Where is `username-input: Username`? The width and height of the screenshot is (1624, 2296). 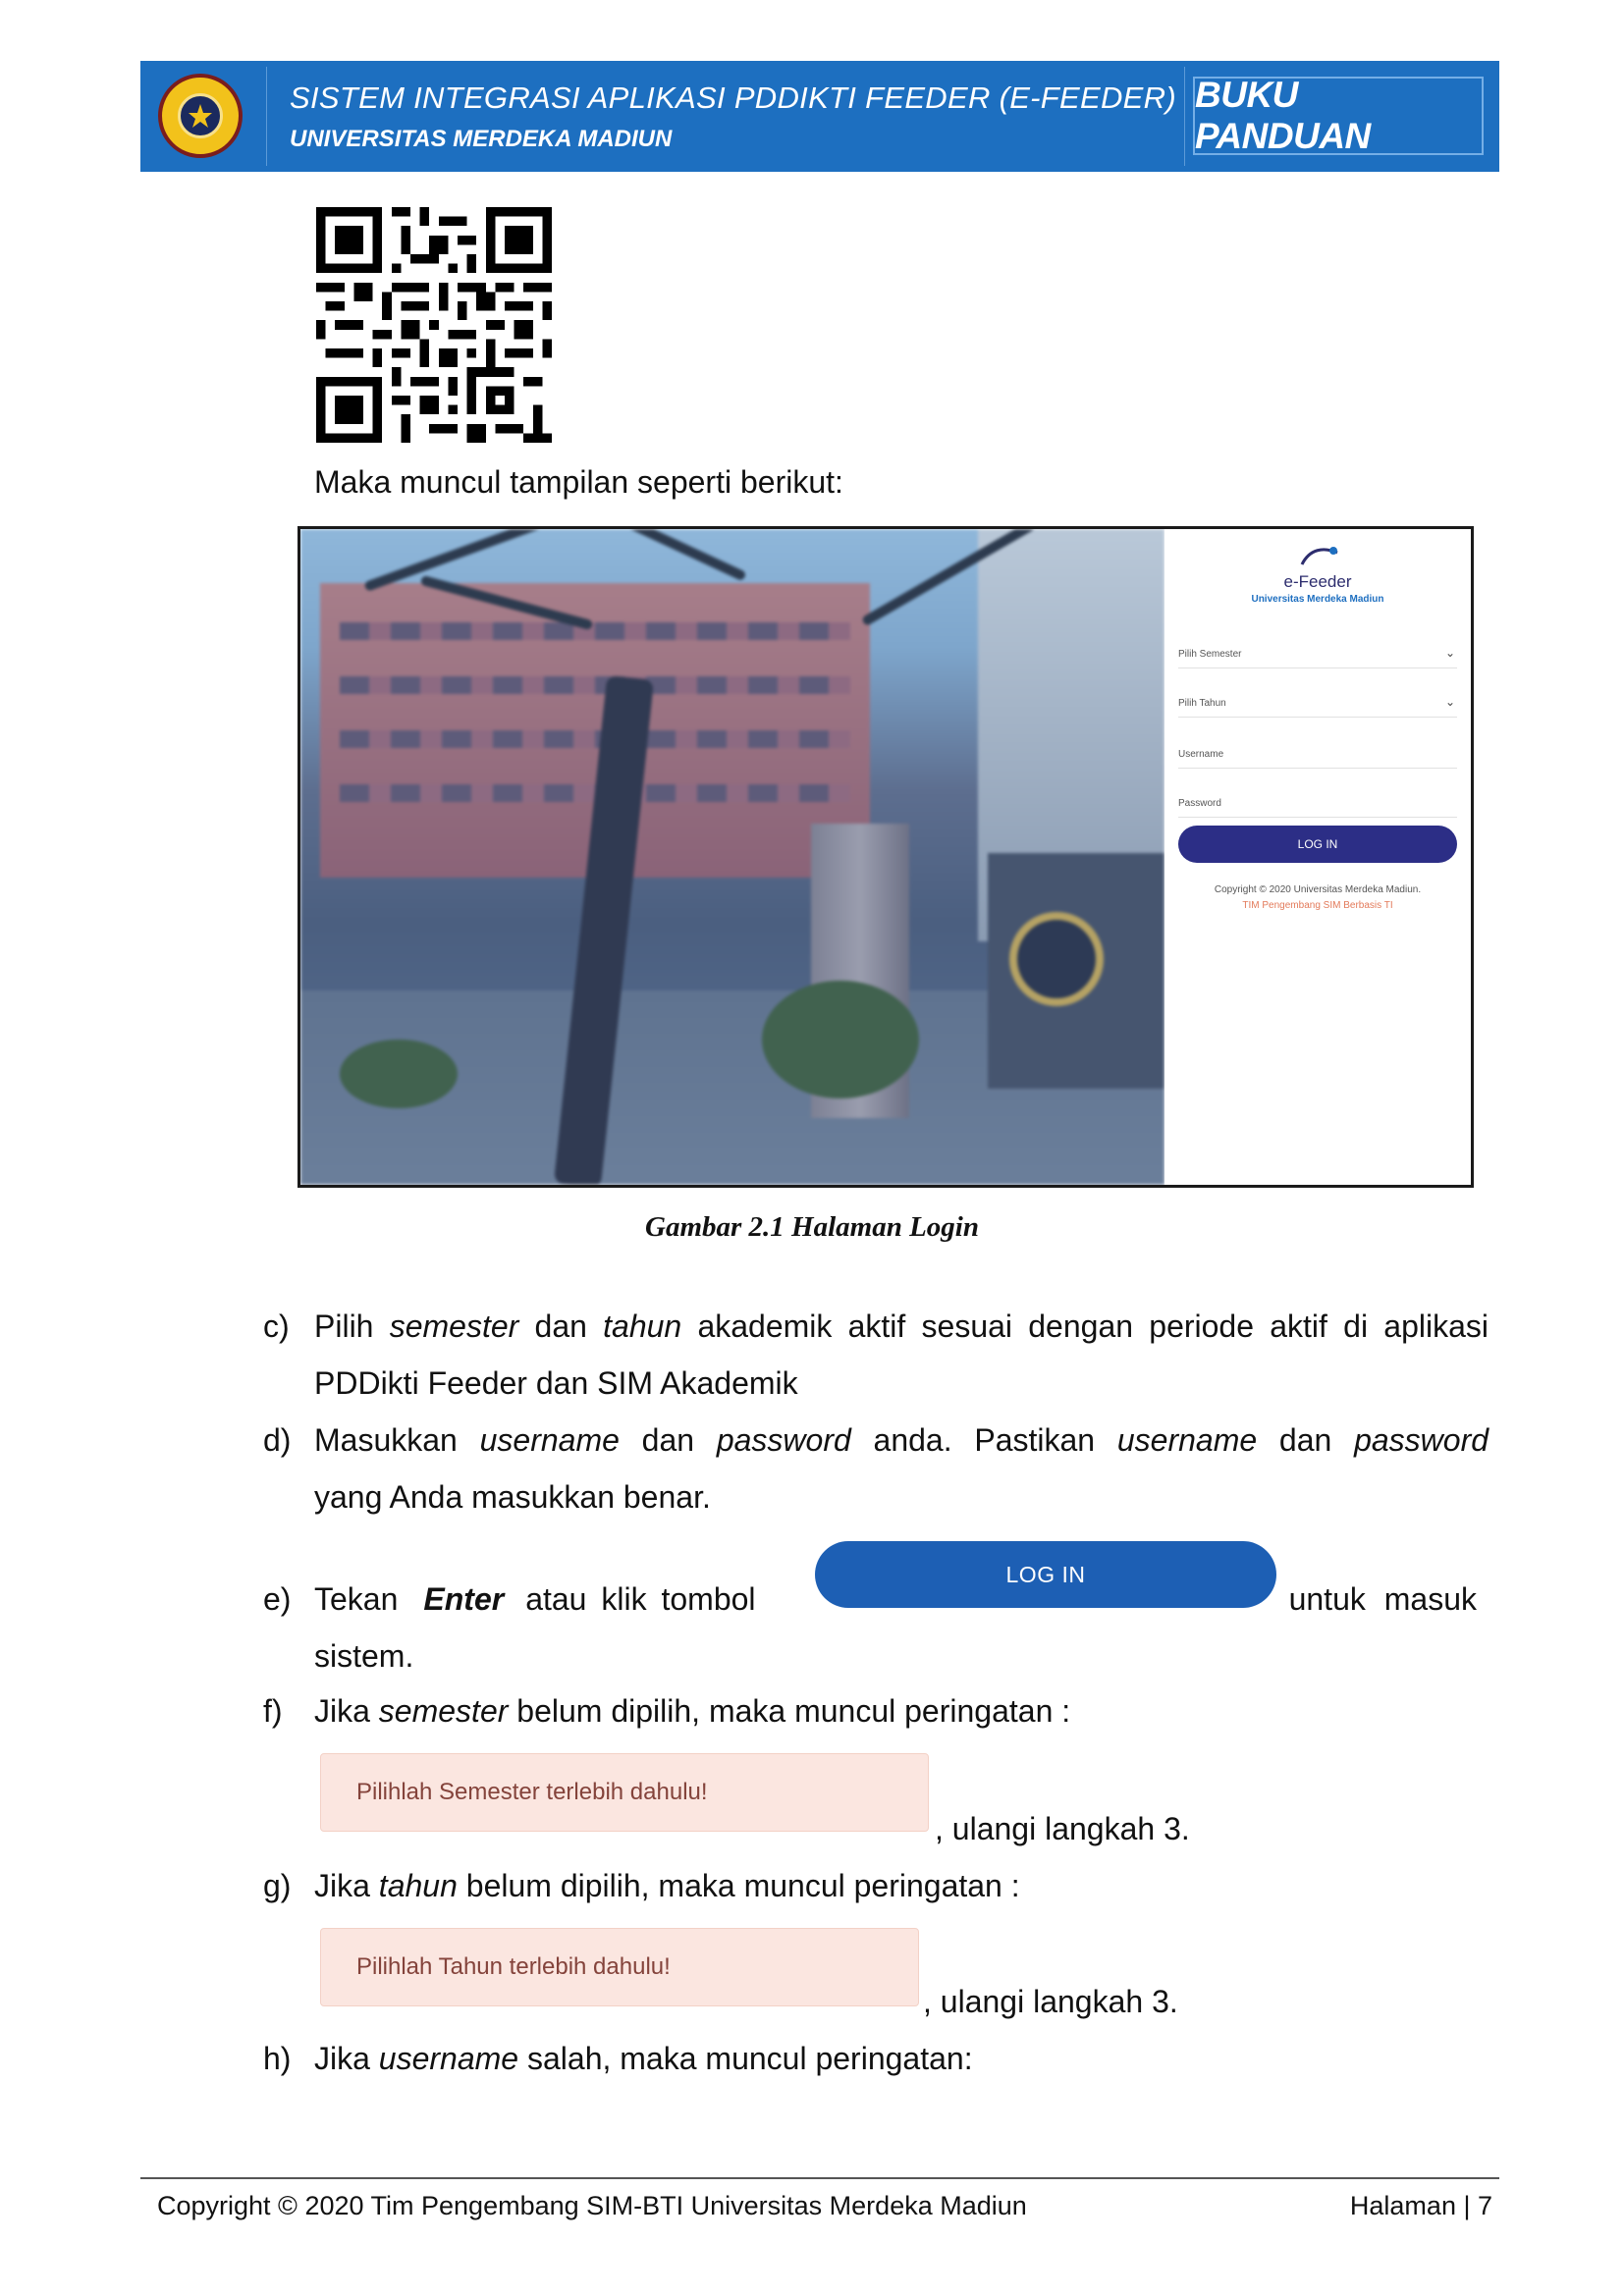 username-input: Username is located at coordinates (1317, 754).